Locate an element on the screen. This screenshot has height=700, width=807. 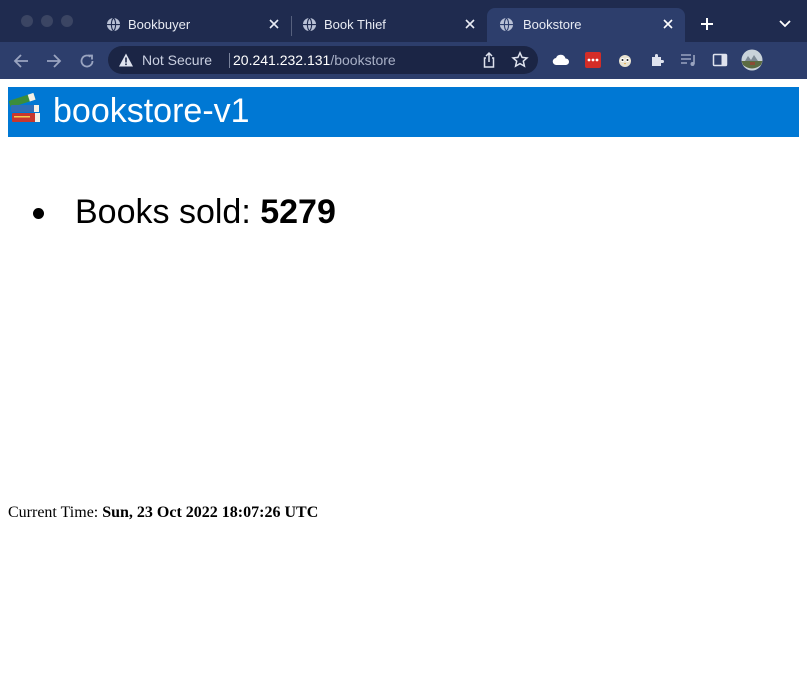
url-host: 20.241.232.131 is located at coordinates (282, 60).